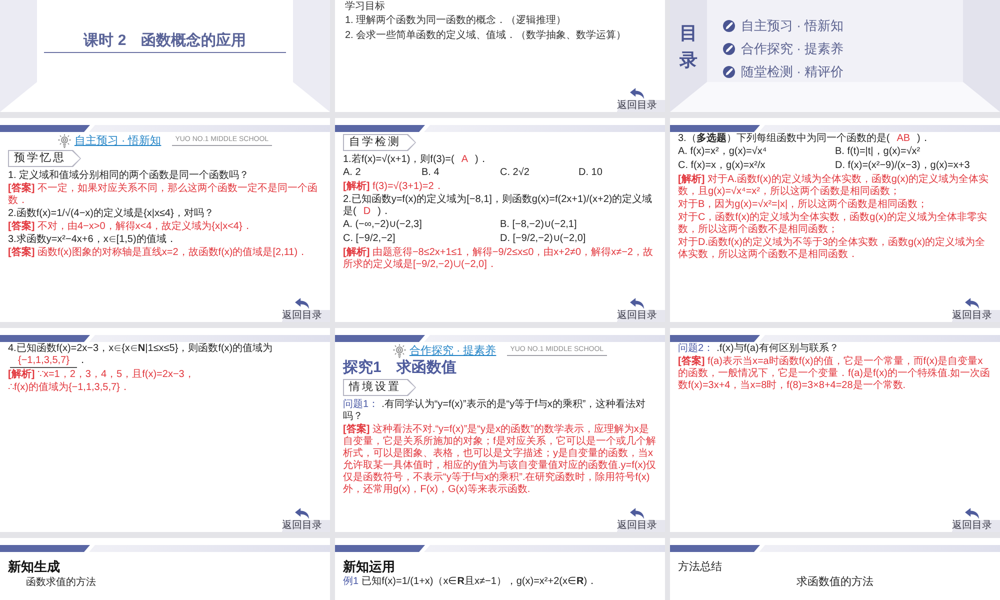  I want to click on objectives-heading: 学习目标, so click(365, 7).